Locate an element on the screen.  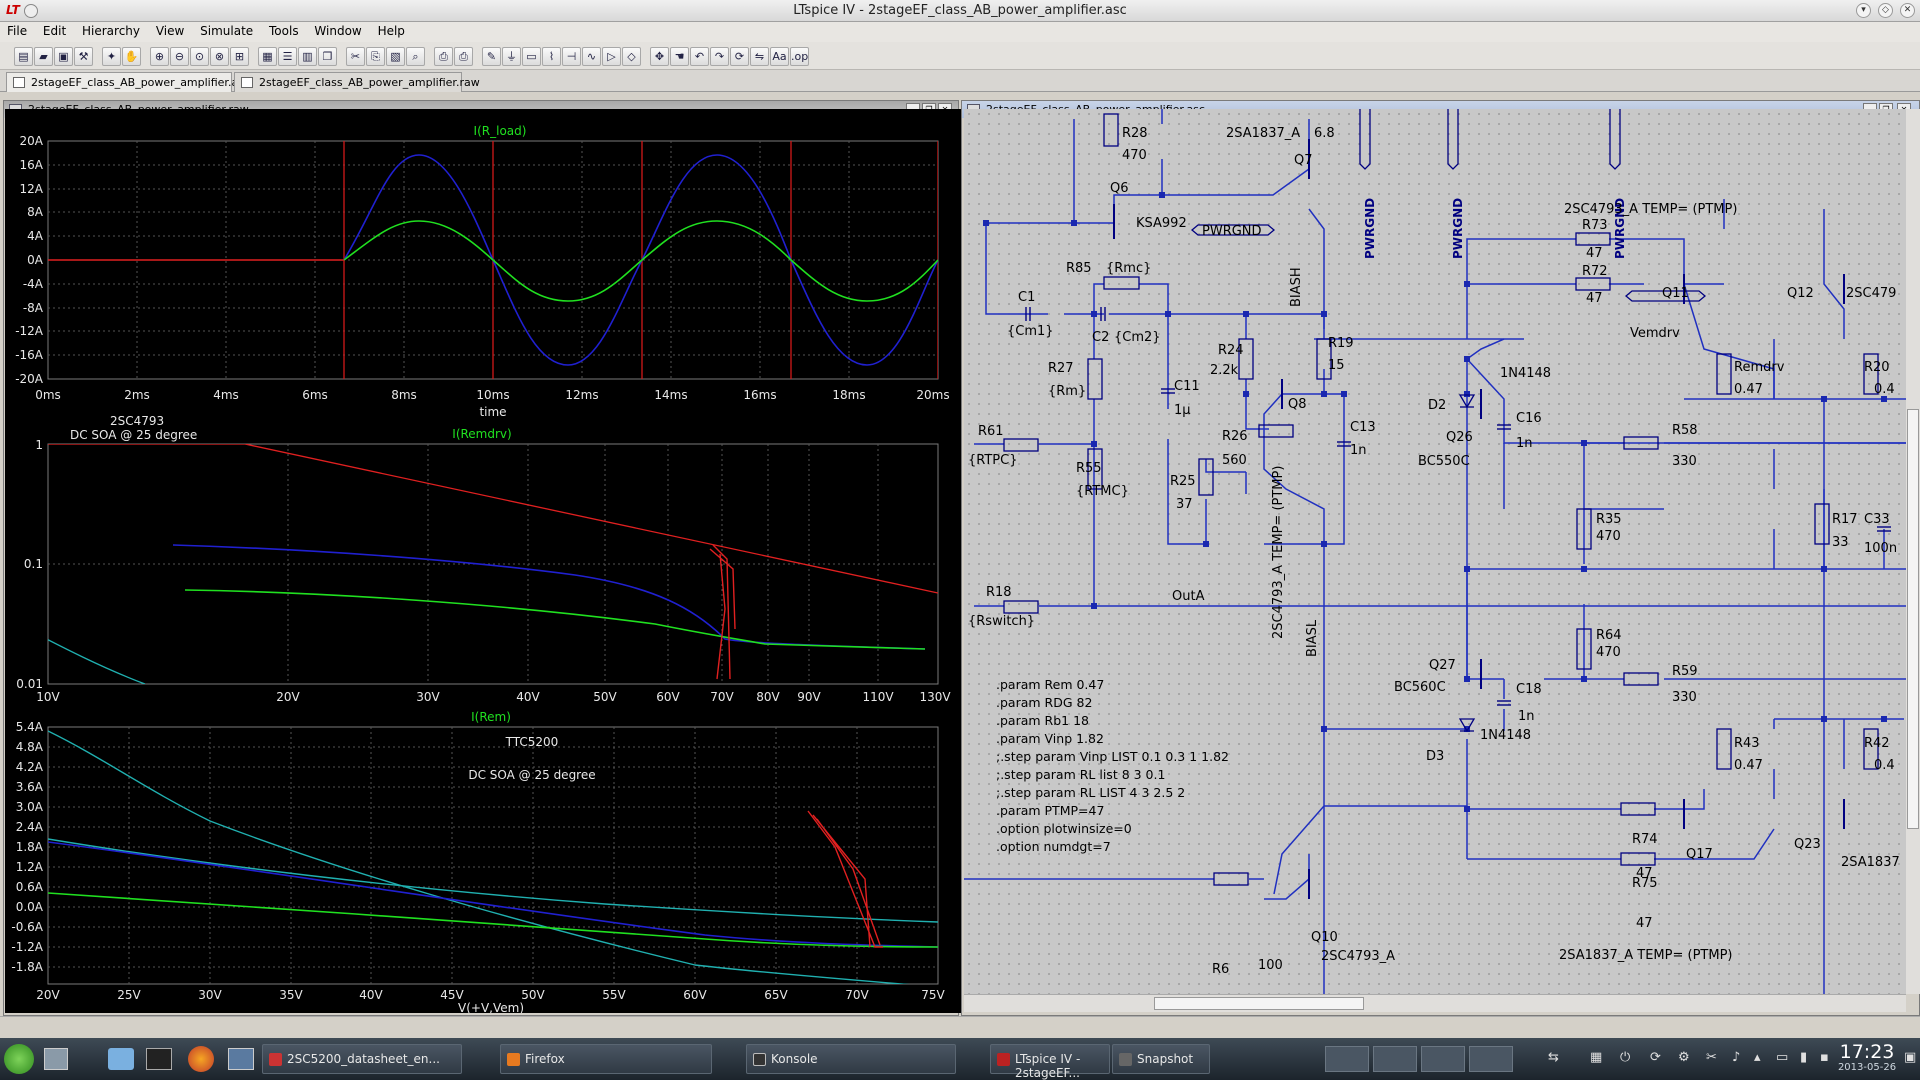
ref-Q7: Q7 is located at coordinates (1303, 160).